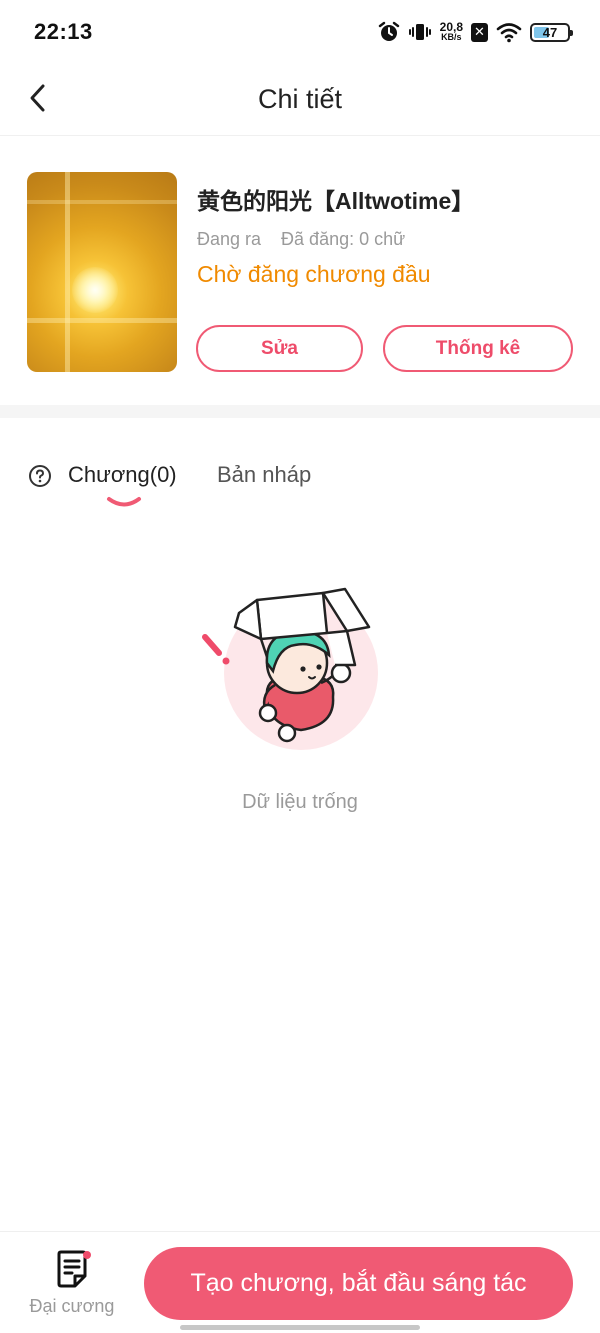 The height and width of the screenshot is (1333, 600). What do you see at coordinates (264, 475) in the screenshot?
I see `tab-drafts: Bản nháp` at bounding box center [264, 475].